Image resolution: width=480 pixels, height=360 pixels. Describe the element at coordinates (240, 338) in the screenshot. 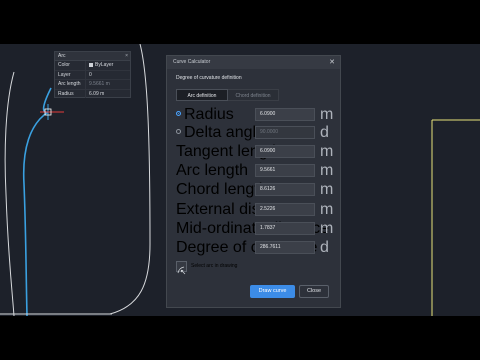

I see `letterbox-bottom` at that location.